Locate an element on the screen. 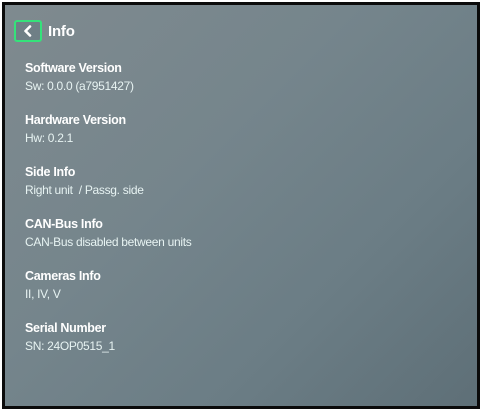 Image resolution: width=482 pixels, height=411 pixels. side-info-label: Side Info is located at coordinates (50, 172).